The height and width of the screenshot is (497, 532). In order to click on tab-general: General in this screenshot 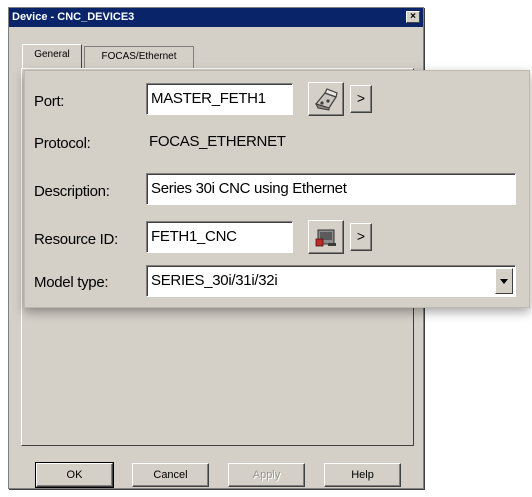, I will do `click(52, 56)`.